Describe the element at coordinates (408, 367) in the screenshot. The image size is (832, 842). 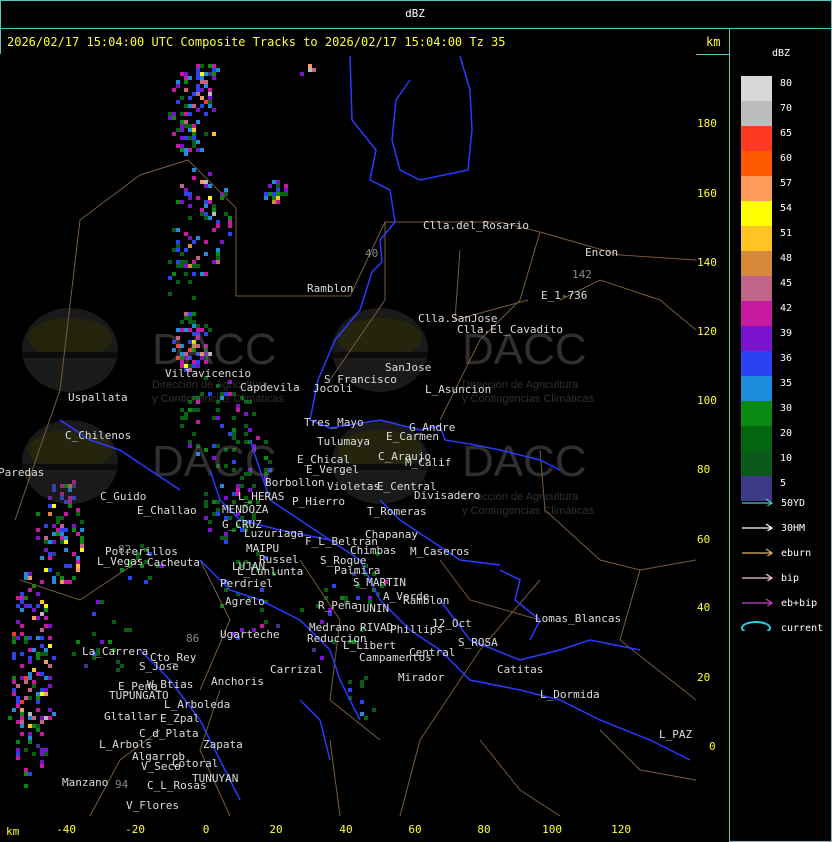
I see `place-label: SanJose` at that location.